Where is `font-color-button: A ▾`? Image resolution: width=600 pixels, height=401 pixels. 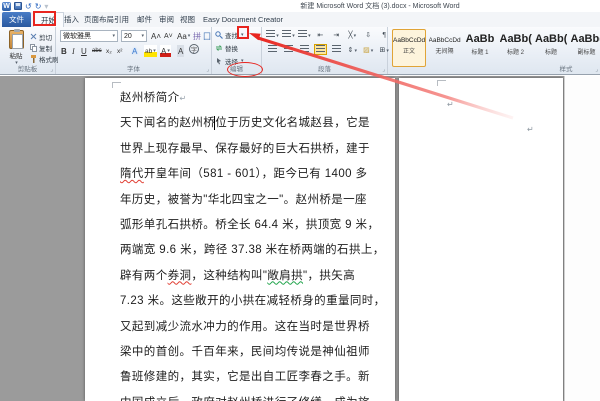
font-color-button: A ▾ is located at coordinates (165, 51).